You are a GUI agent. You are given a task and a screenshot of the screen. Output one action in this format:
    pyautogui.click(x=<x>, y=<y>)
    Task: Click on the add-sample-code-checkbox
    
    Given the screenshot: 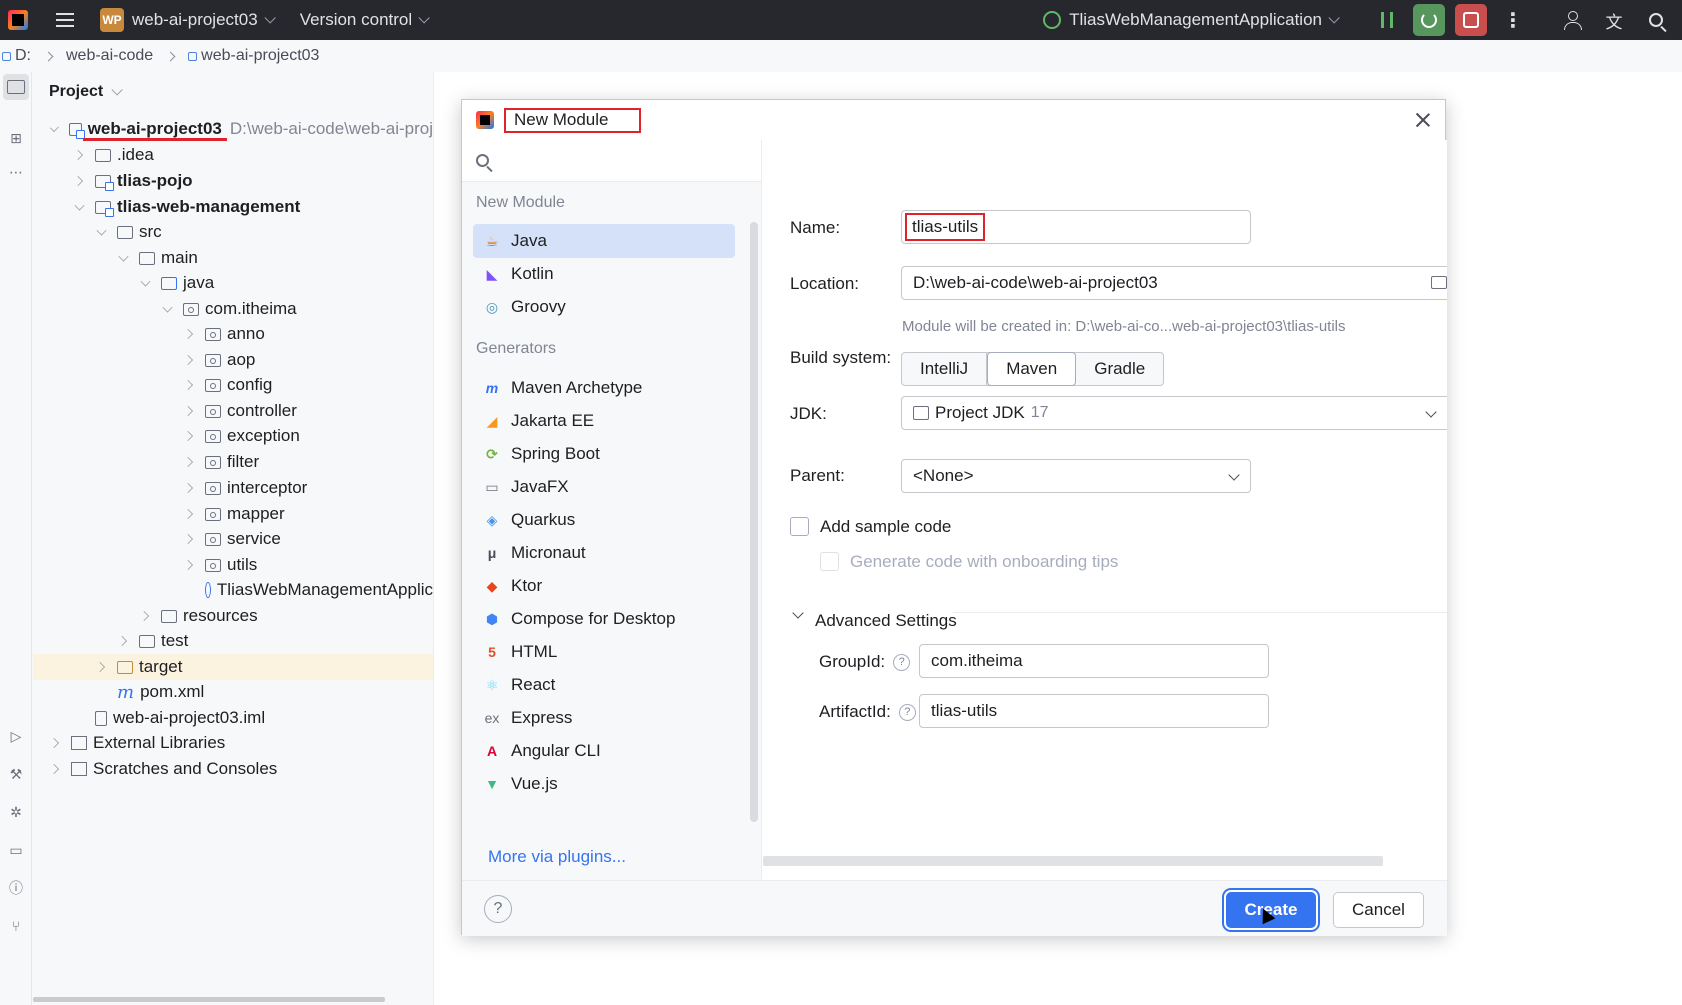 What is the action you would take?
    pyautogui.click(x=799, y=526)
    